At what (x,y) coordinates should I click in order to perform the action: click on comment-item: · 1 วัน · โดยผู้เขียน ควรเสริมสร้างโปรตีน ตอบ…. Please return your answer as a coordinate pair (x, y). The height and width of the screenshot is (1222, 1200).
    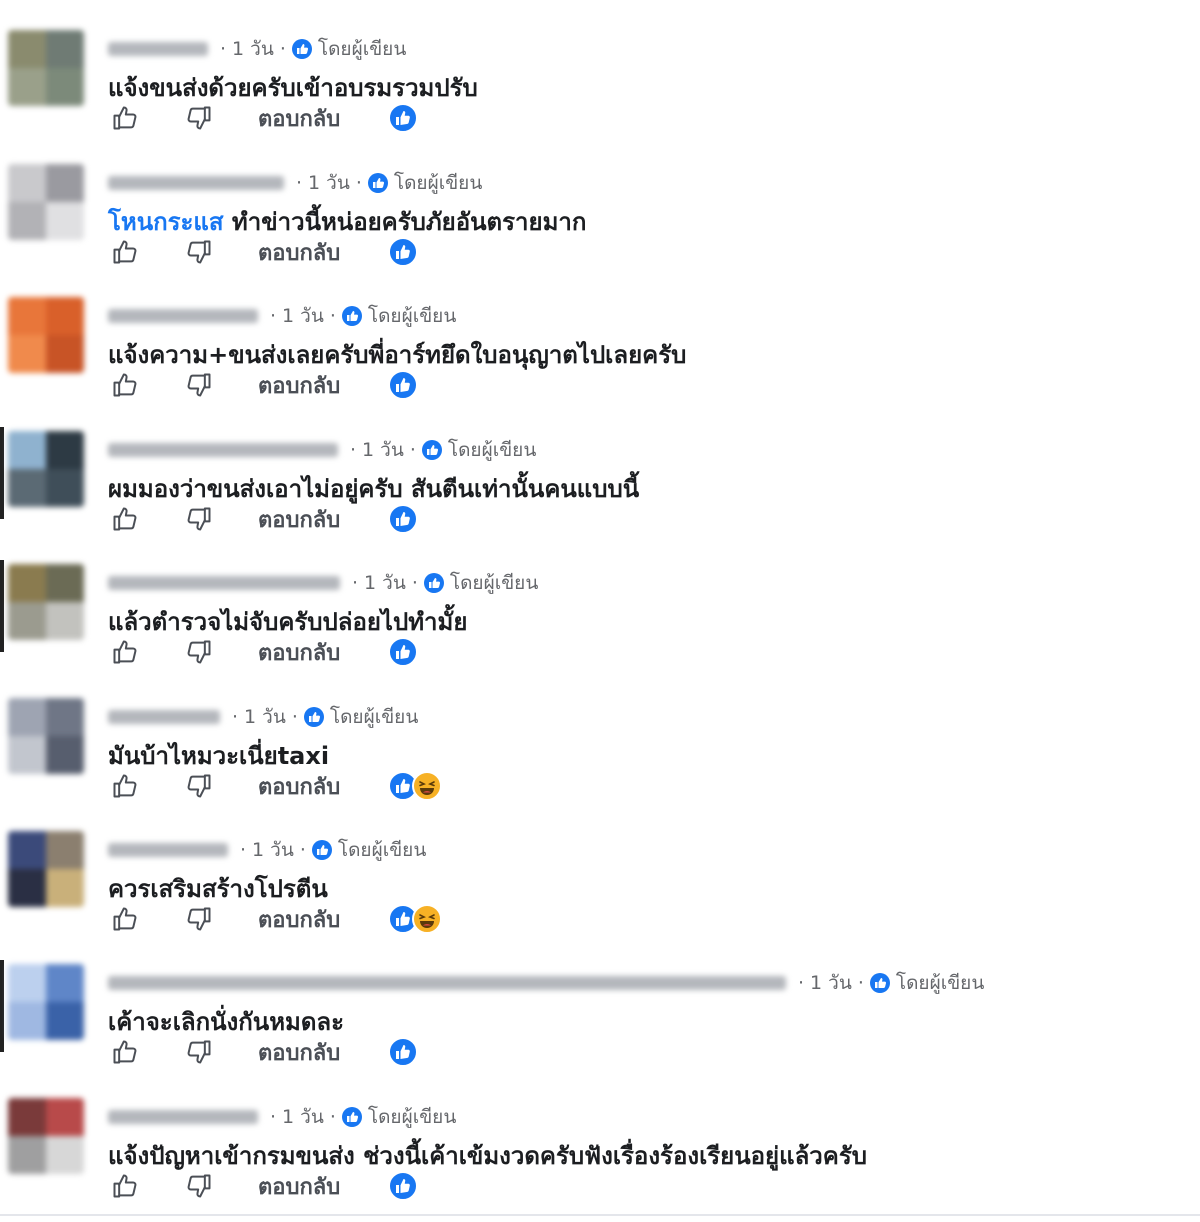
    Looking at the image, I should click on (600, 878).